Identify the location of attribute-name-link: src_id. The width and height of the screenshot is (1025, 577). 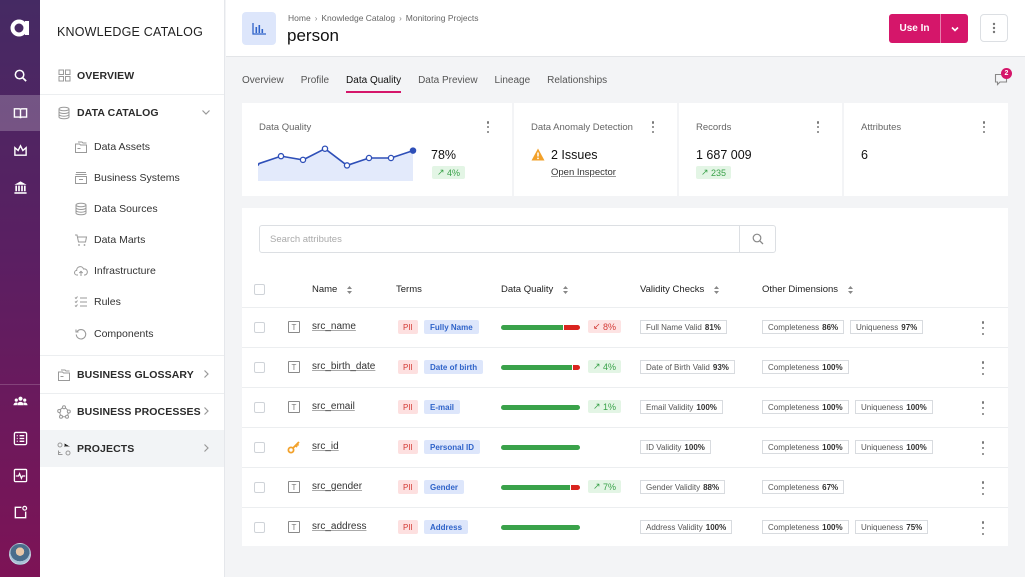
(325, 446).